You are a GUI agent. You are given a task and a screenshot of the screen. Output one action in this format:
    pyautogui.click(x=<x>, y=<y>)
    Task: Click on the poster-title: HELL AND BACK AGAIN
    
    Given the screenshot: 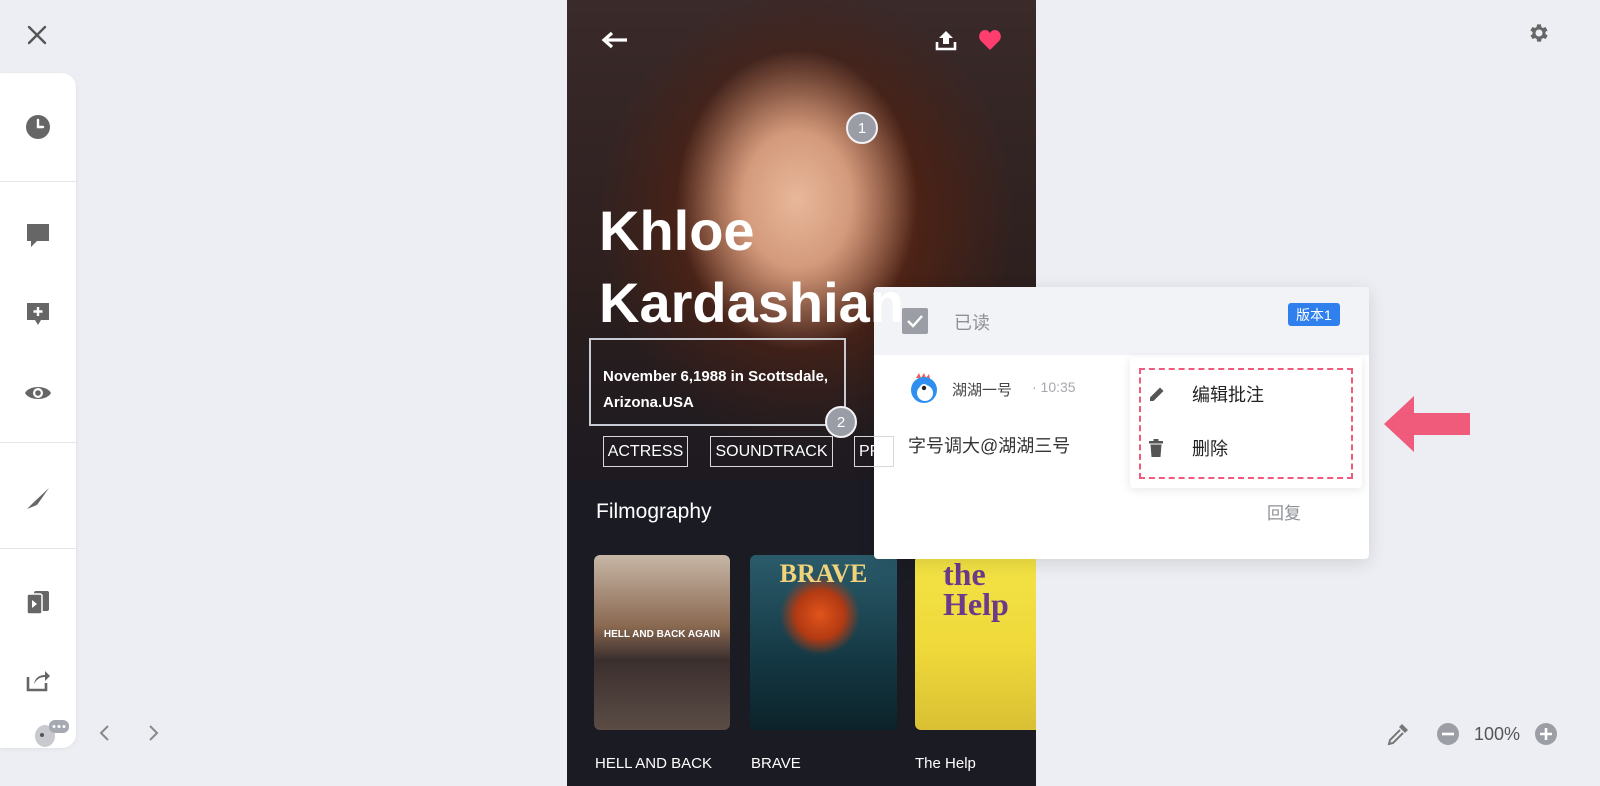 What is the action you would take?
    pyautogui.click(x=662, y=634)
    